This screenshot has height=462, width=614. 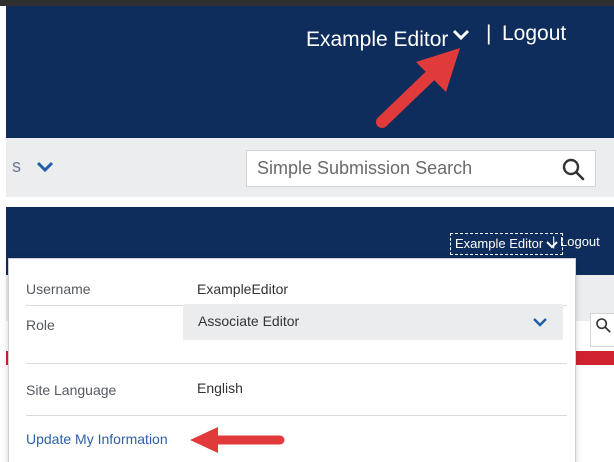 What do you see at coordinates (71, 390) in the screenshot?
I see `site-language-label: Site Language` at bounding box center [71, 390].